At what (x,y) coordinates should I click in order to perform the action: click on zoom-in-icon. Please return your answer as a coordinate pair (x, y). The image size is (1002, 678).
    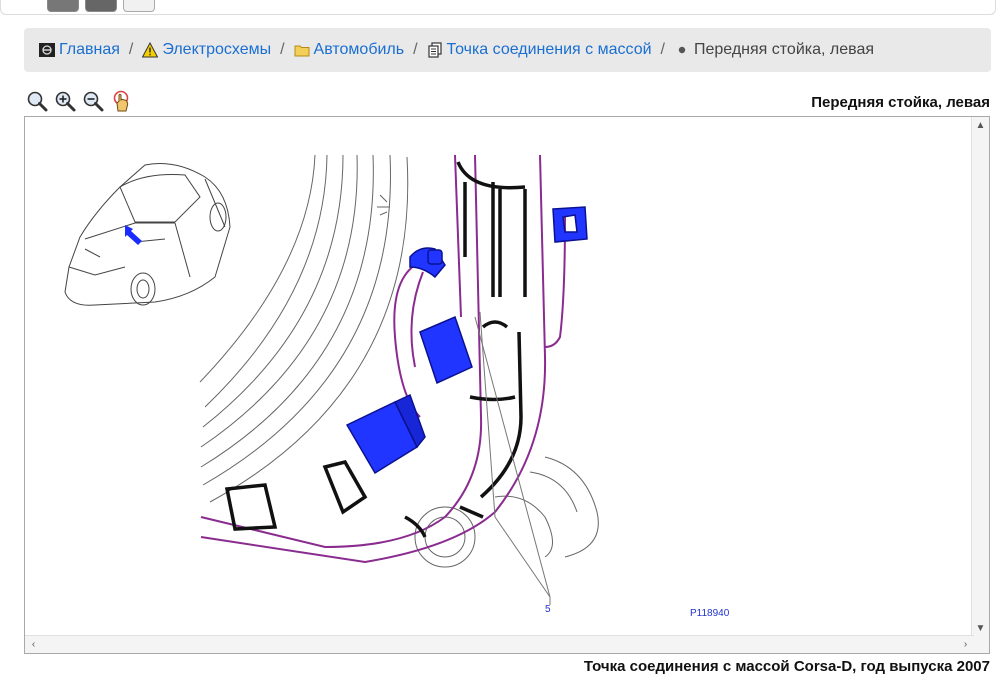
    Looking at the image, I should click on (65, 101).